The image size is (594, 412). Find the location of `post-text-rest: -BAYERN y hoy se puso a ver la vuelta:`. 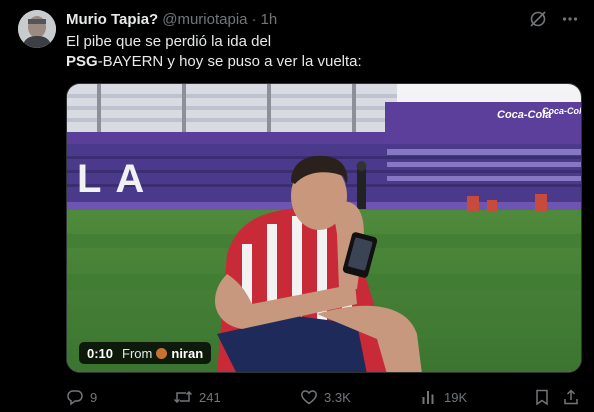

post-text-rest: -BAYERN y hoy se puso a ver la vuelta: is located at coordinates (229, 61).